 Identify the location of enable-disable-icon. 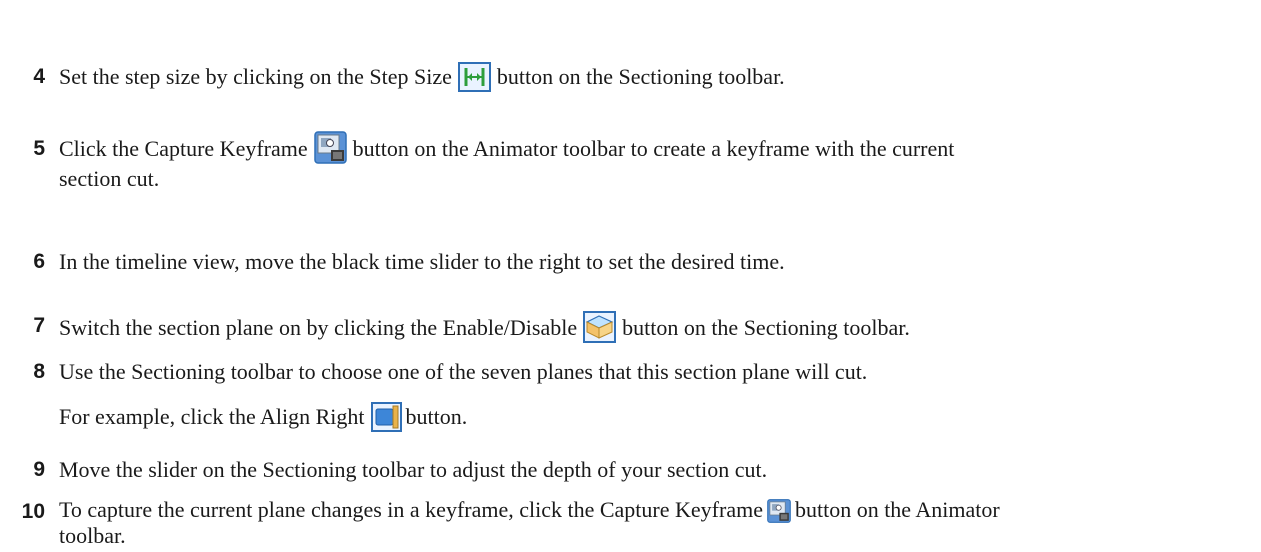
(600, 327).